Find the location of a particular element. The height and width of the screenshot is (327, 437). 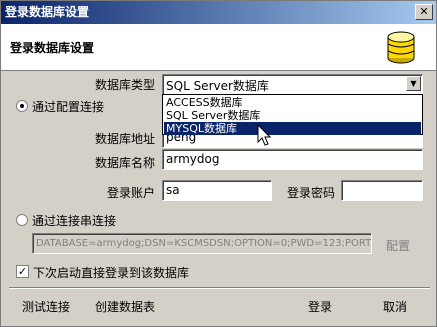

login-button: 登录 is located at coordinates (320, 306).